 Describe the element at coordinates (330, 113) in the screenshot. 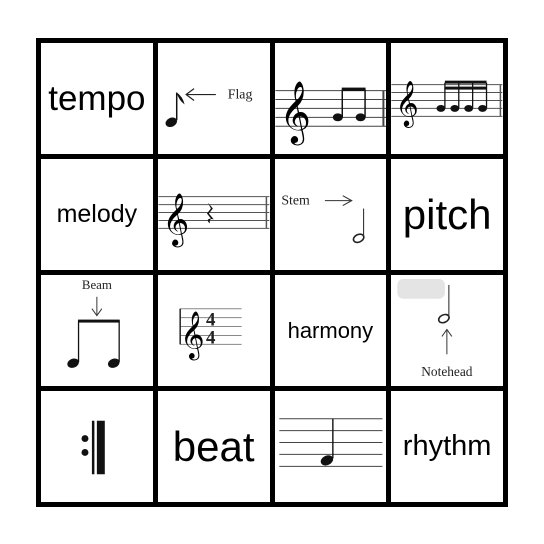

I see `treble-staff-two-eighth-notes-icon: 𝄞` at that location.